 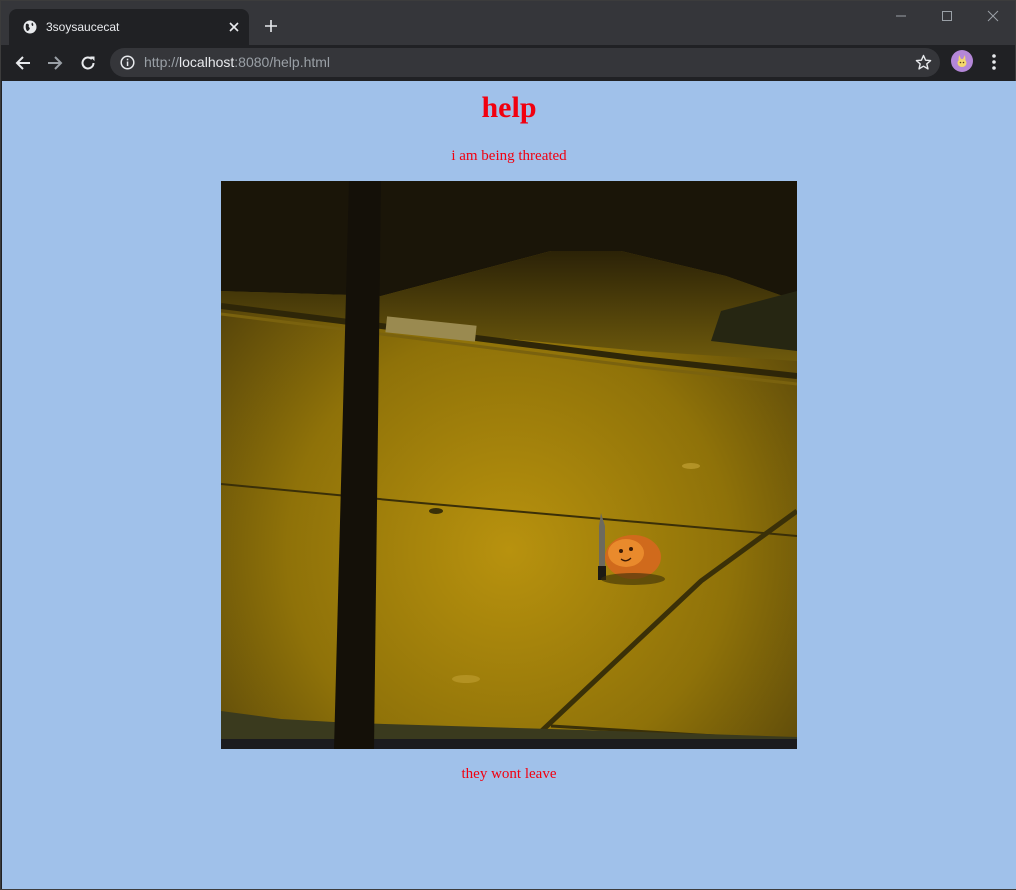 I want to click on url-path: :8080/help.html, so click(x=282, y=62).